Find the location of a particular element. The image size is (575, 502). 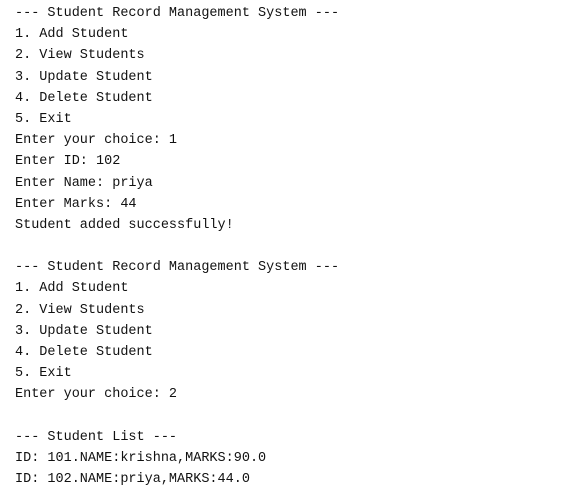

marks-prompt: Enter Marks: 44 is located at coordinates (76, 204).